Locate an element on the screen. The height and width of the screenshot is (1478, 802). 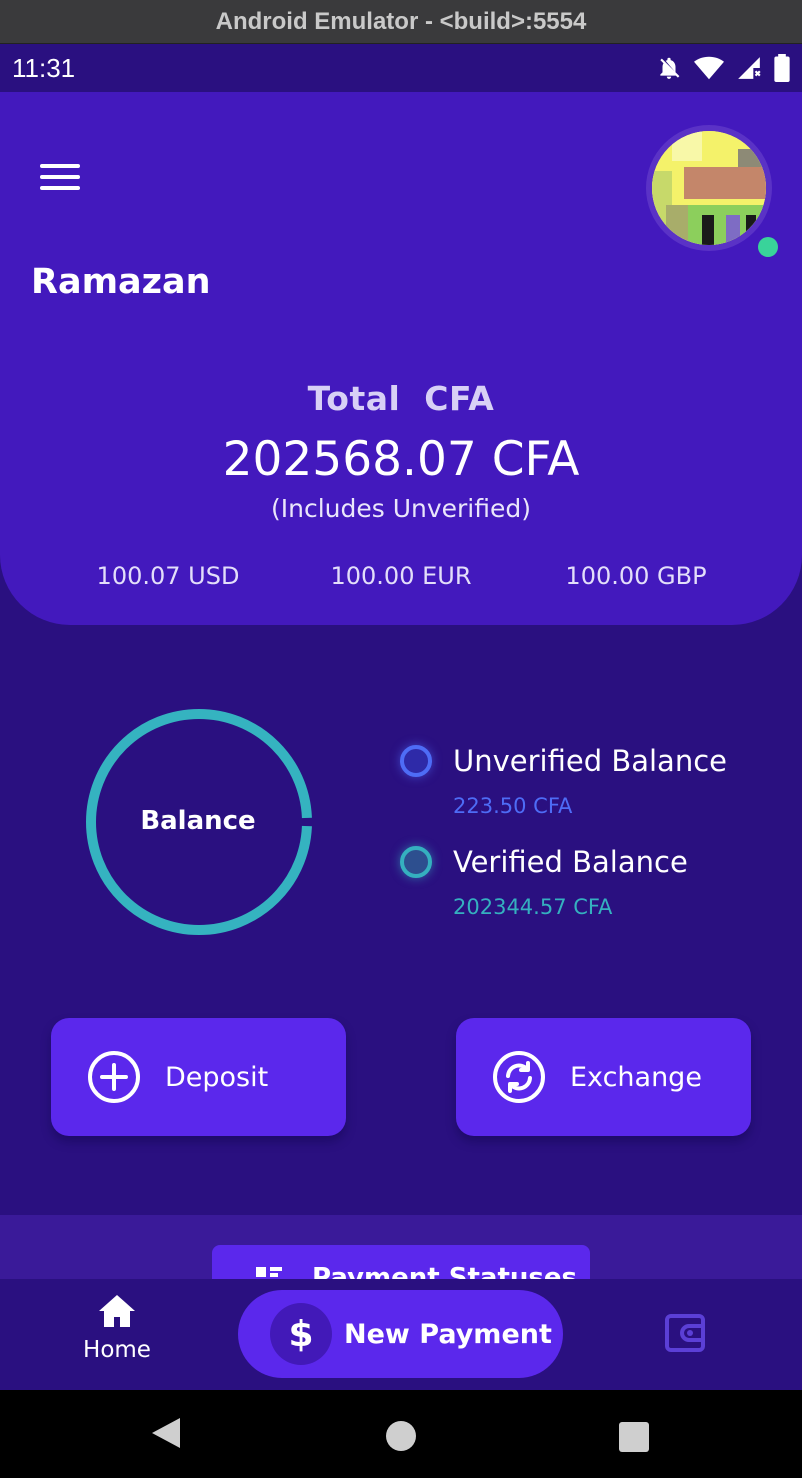
wallet-icon is located at coordinates (686, 1333).